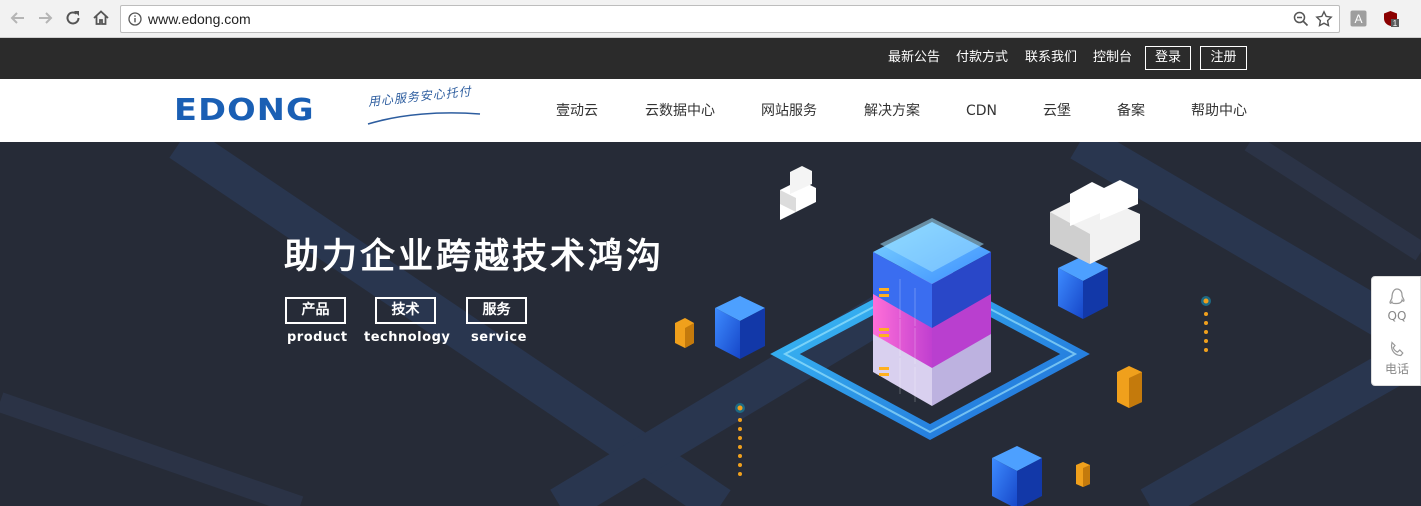 The image size is (1421, 506). I want to click on home-button, so click(101, 18).